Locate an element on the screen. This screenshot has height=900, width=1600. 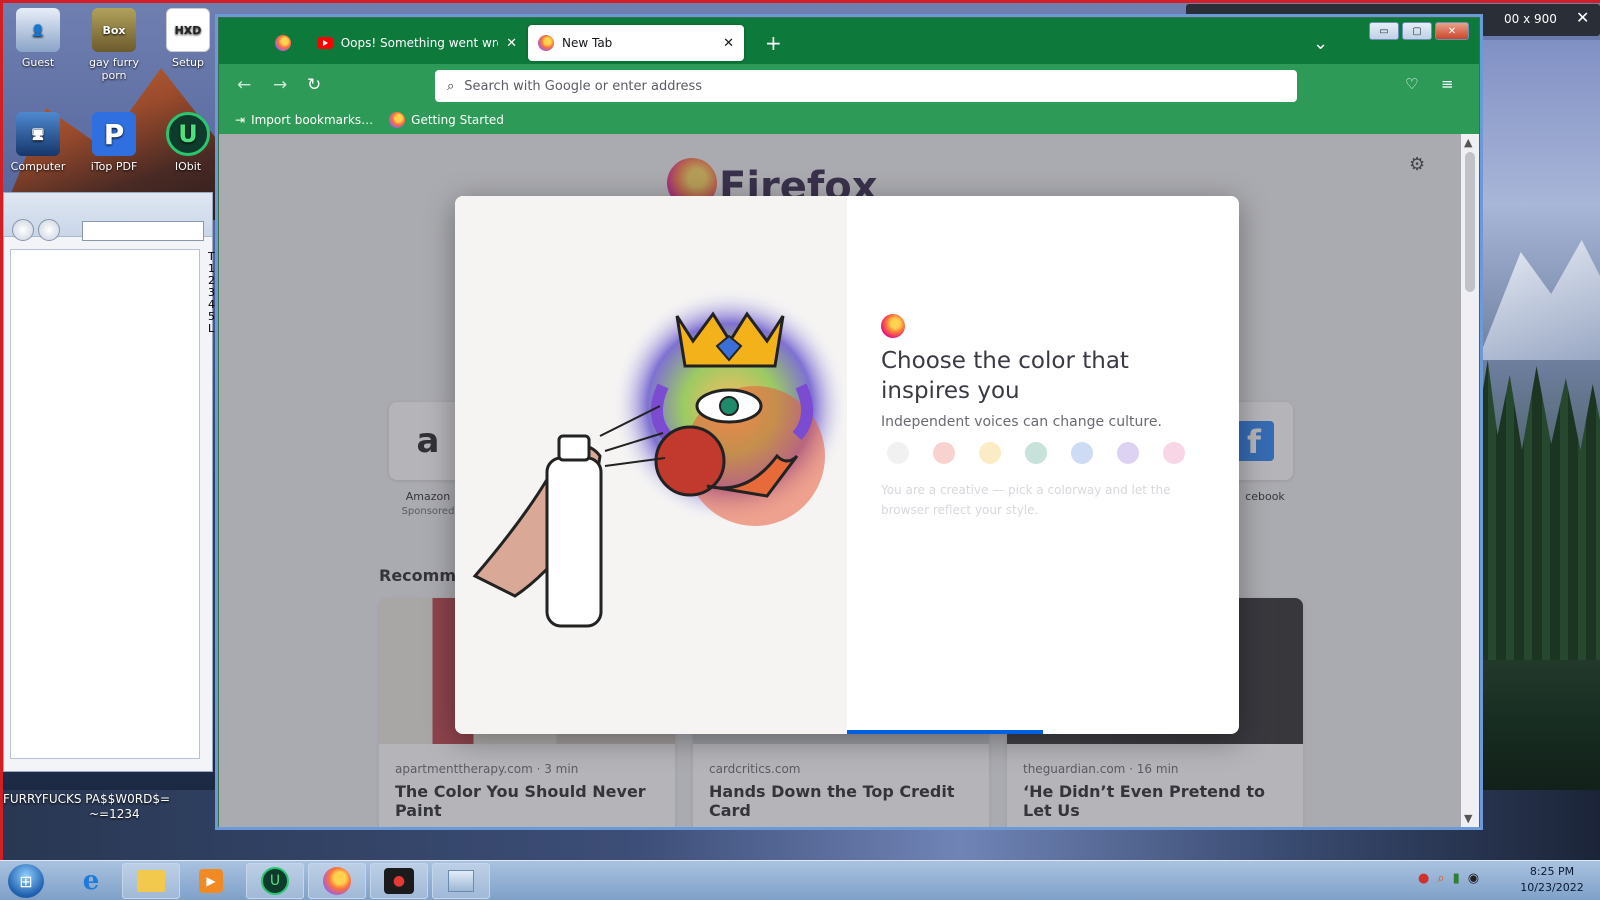
tab-youtube: Oops! Something went wrong. ✕ is located at coordinates (417, 43).